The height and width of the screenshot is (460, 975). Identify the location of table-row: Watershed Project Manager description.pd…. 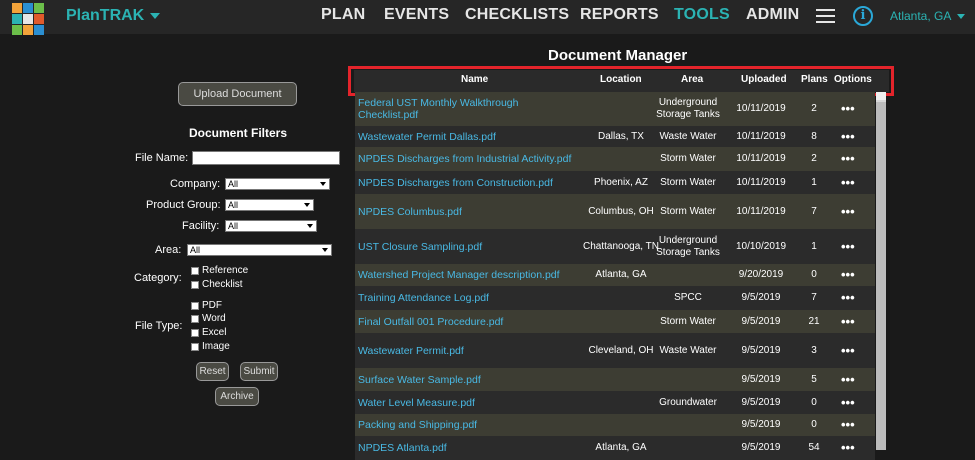
(615, 275).